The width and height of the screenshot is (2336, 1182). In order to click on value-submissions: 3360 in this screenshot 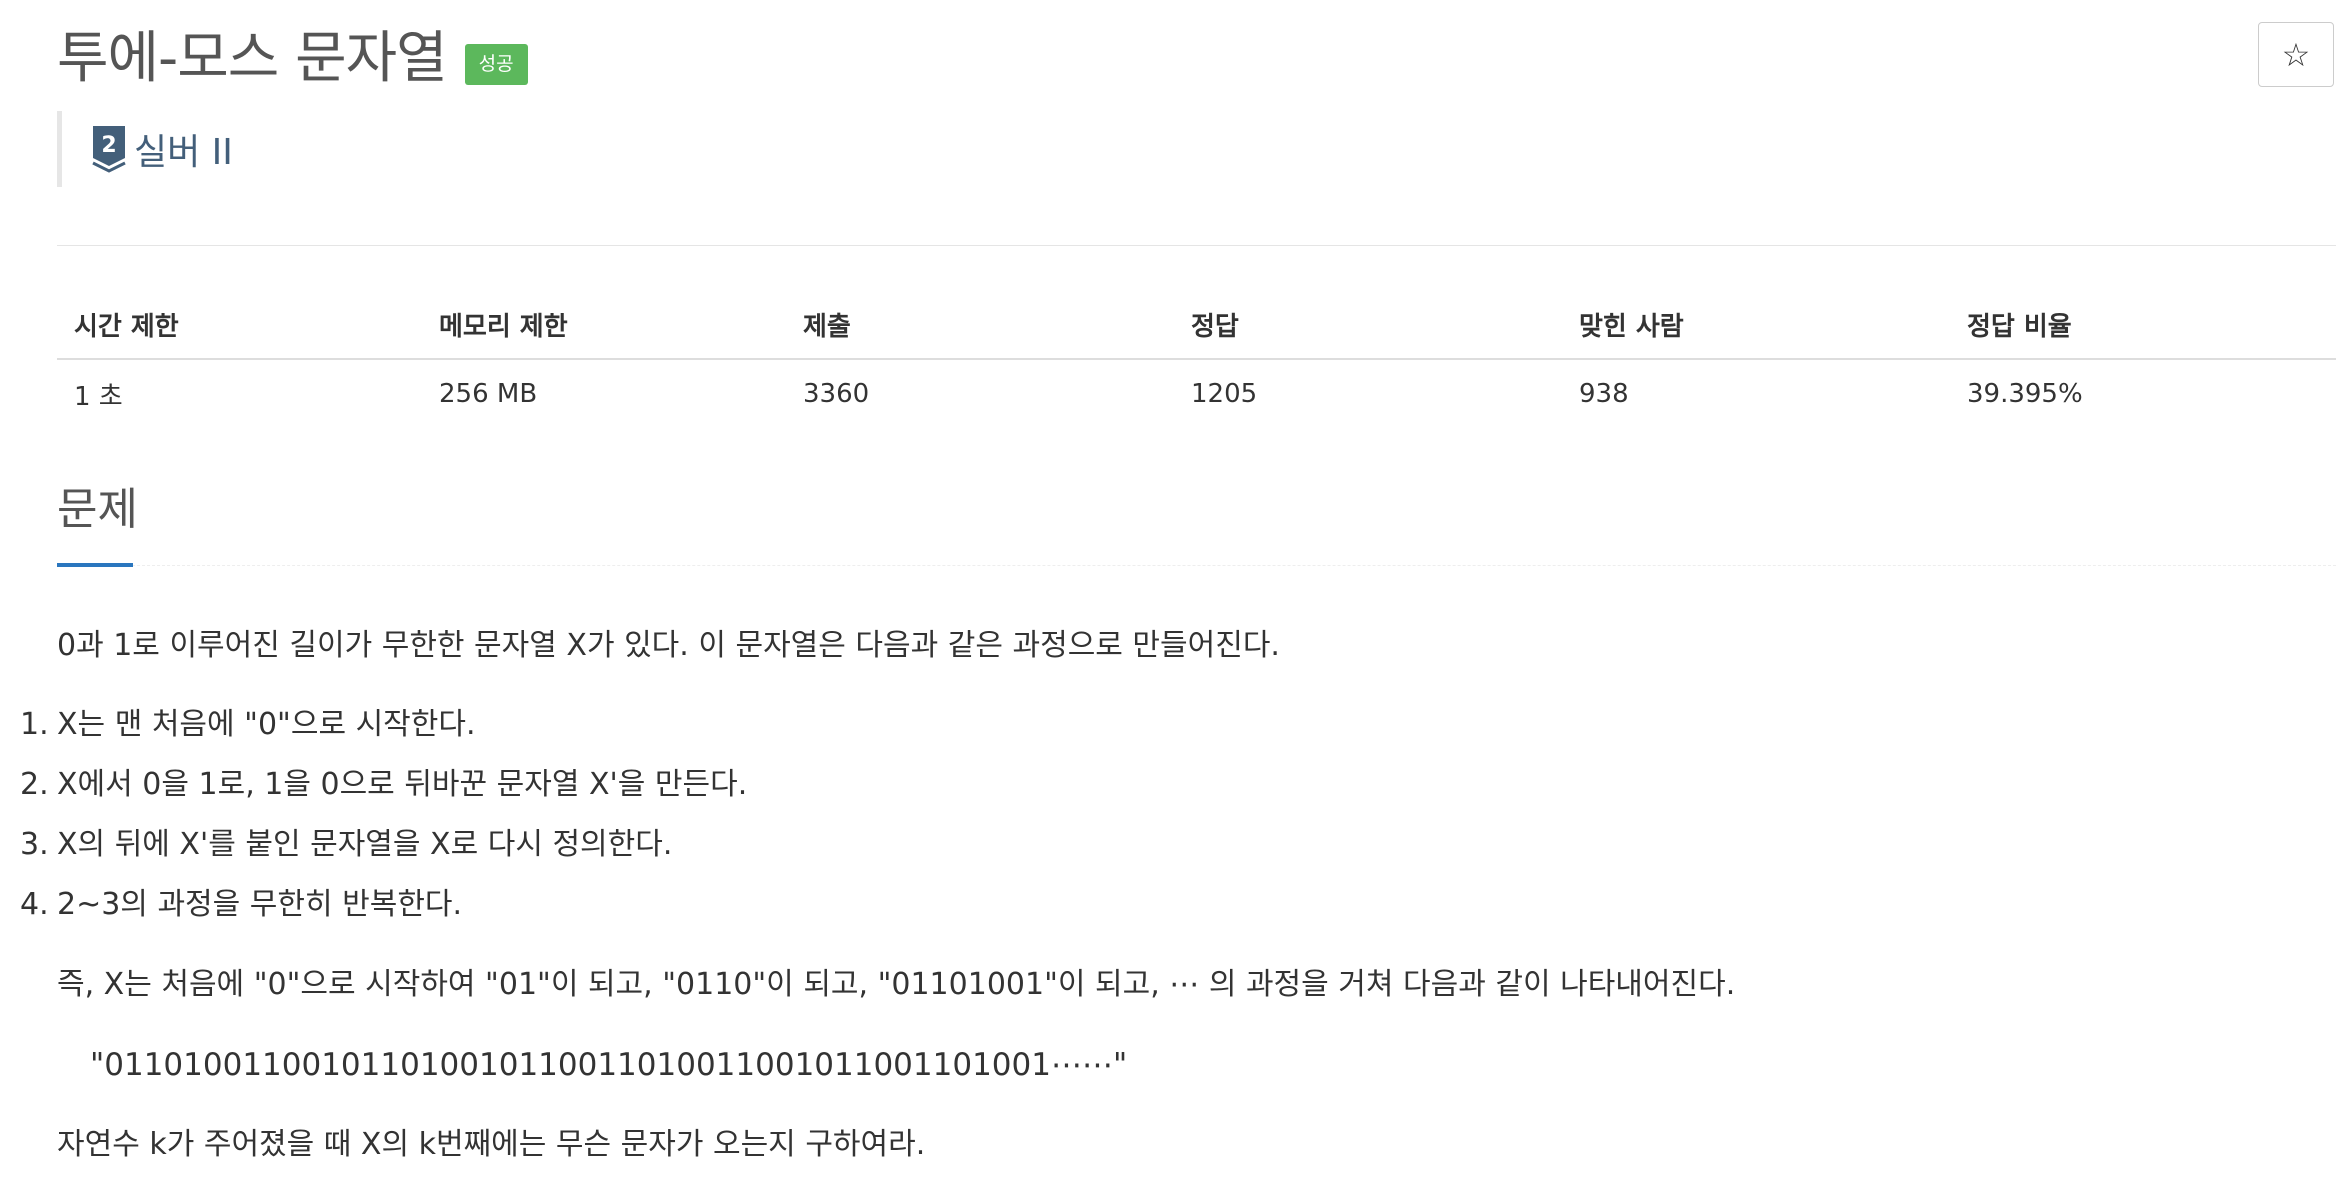, I will do `click(836, 394)`.